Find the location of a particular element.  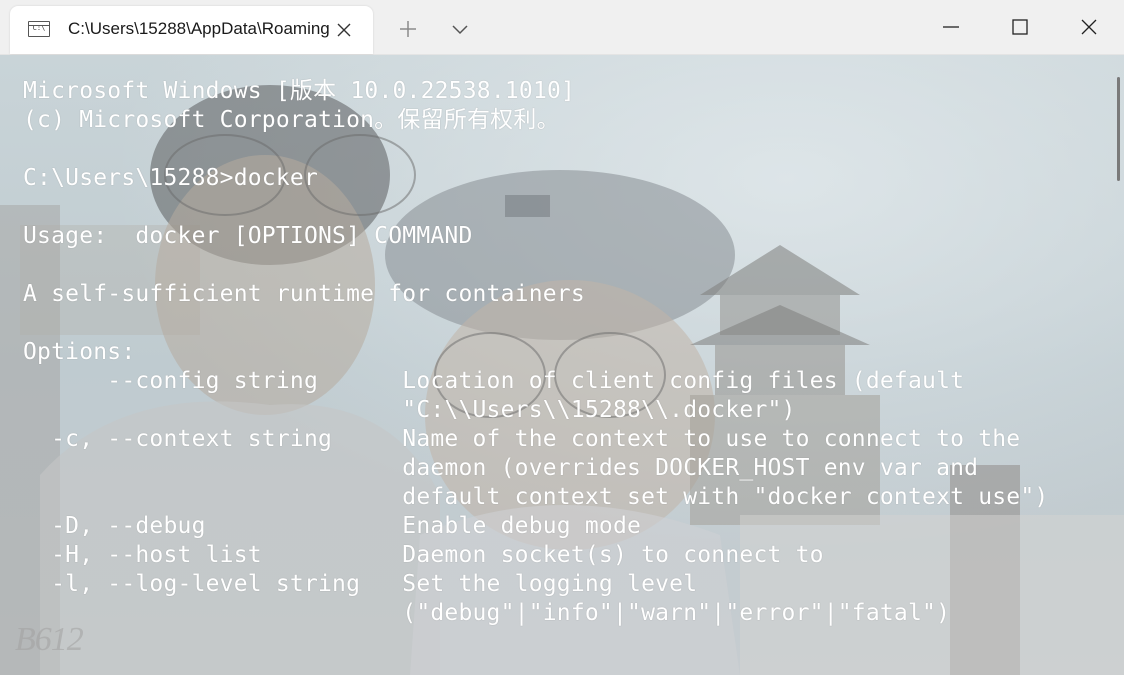

plus-icon is located at coordinates (408, 29).